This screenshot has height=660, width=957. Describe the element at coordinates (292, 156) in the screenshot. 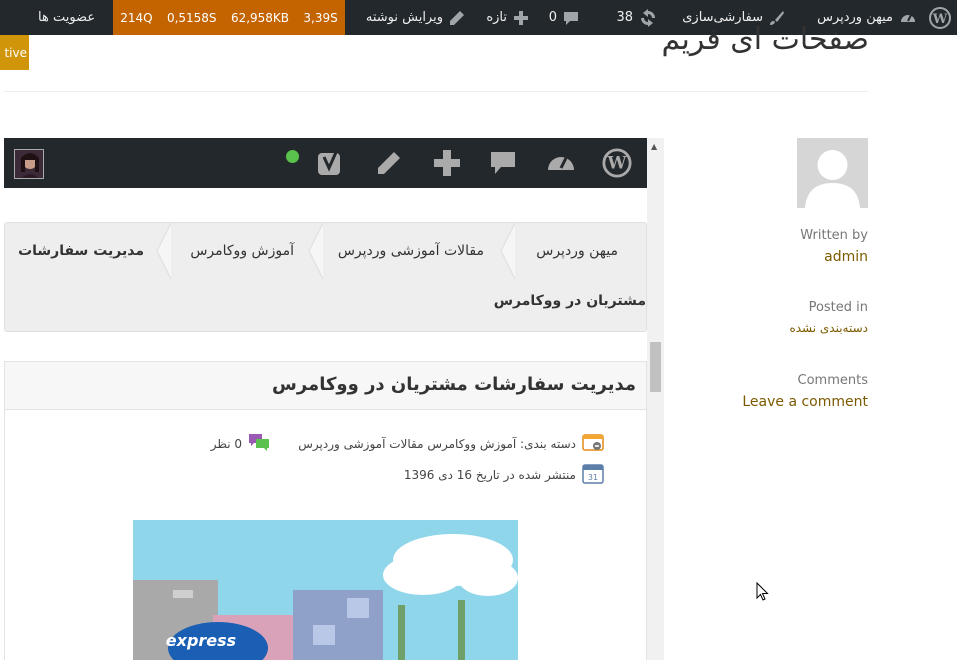

I see `status-dot` at that location.